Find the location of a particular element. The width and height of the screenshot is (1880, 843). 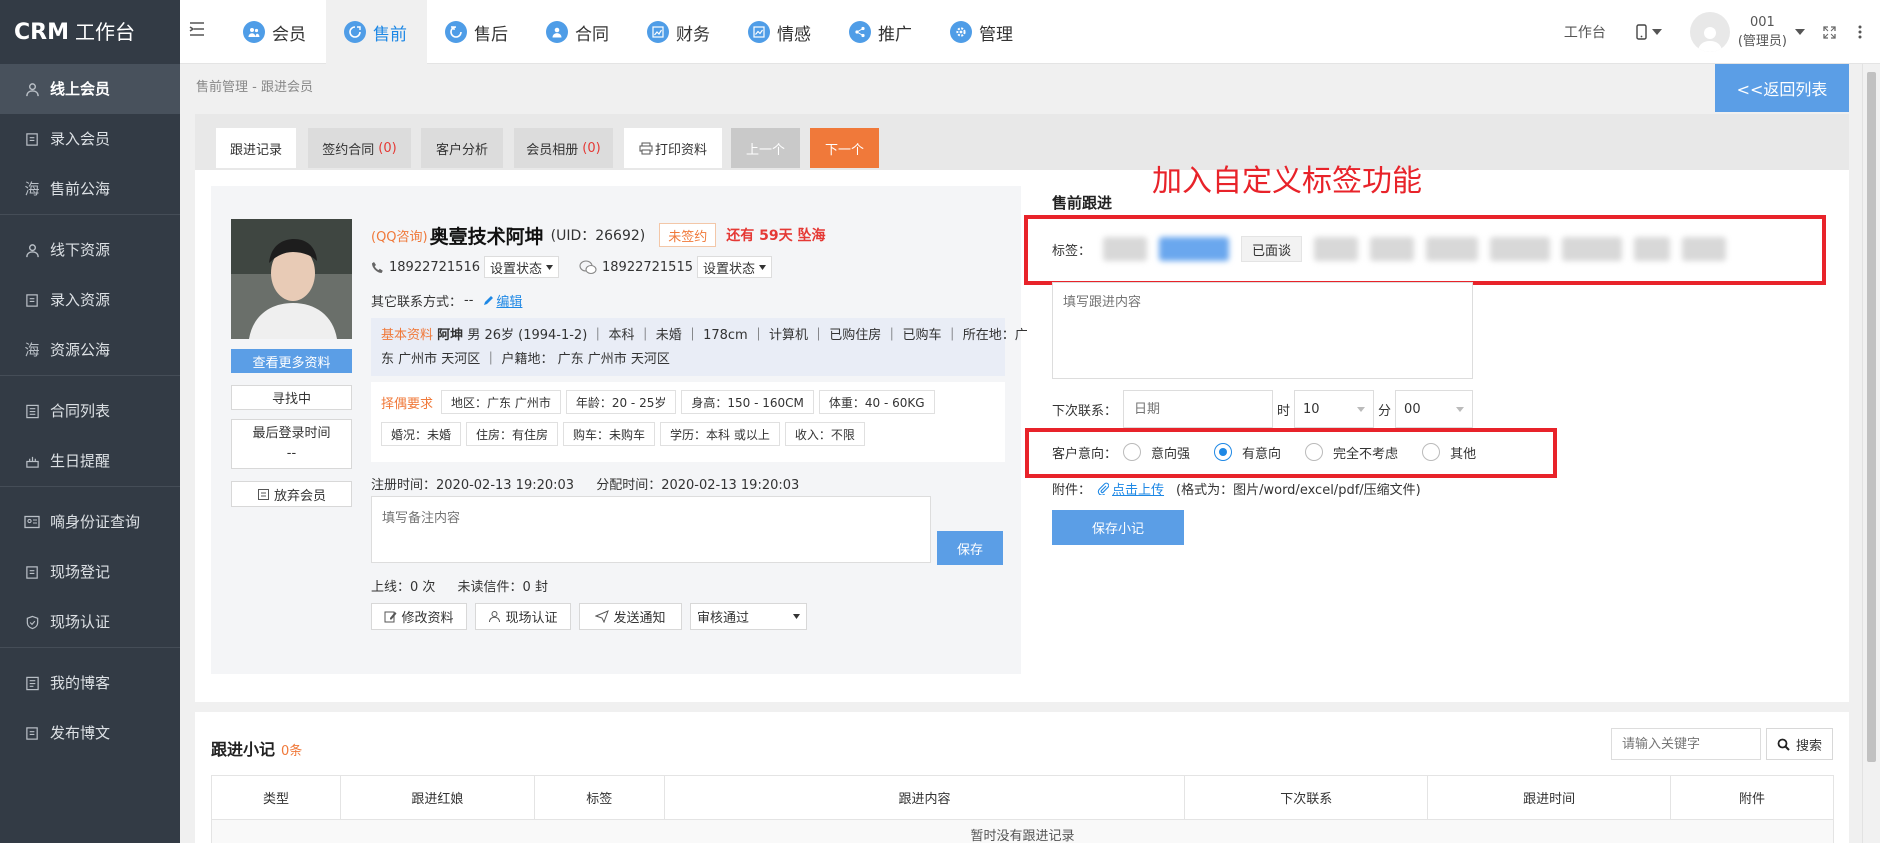

topnav-members: 会员 is located at coordinates (275, 32).